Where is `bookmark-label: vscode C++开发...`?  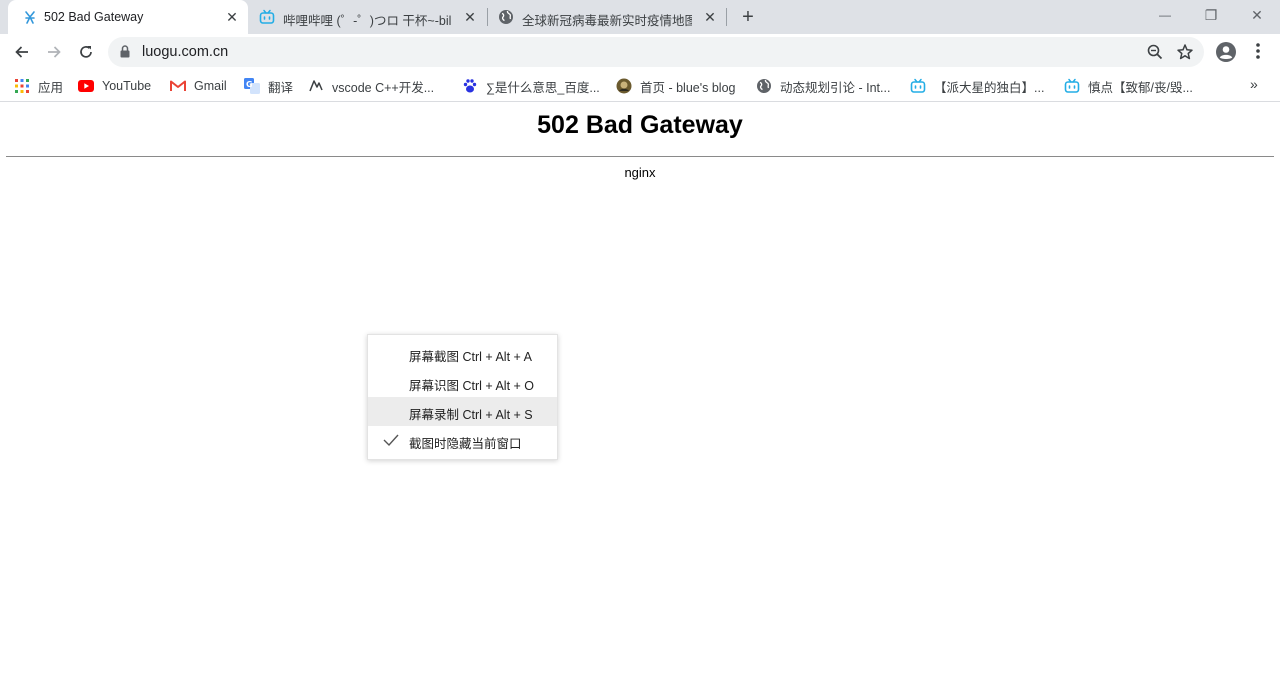
bookmark-label: vscode C++开发... is located at coordinates (383, 87).